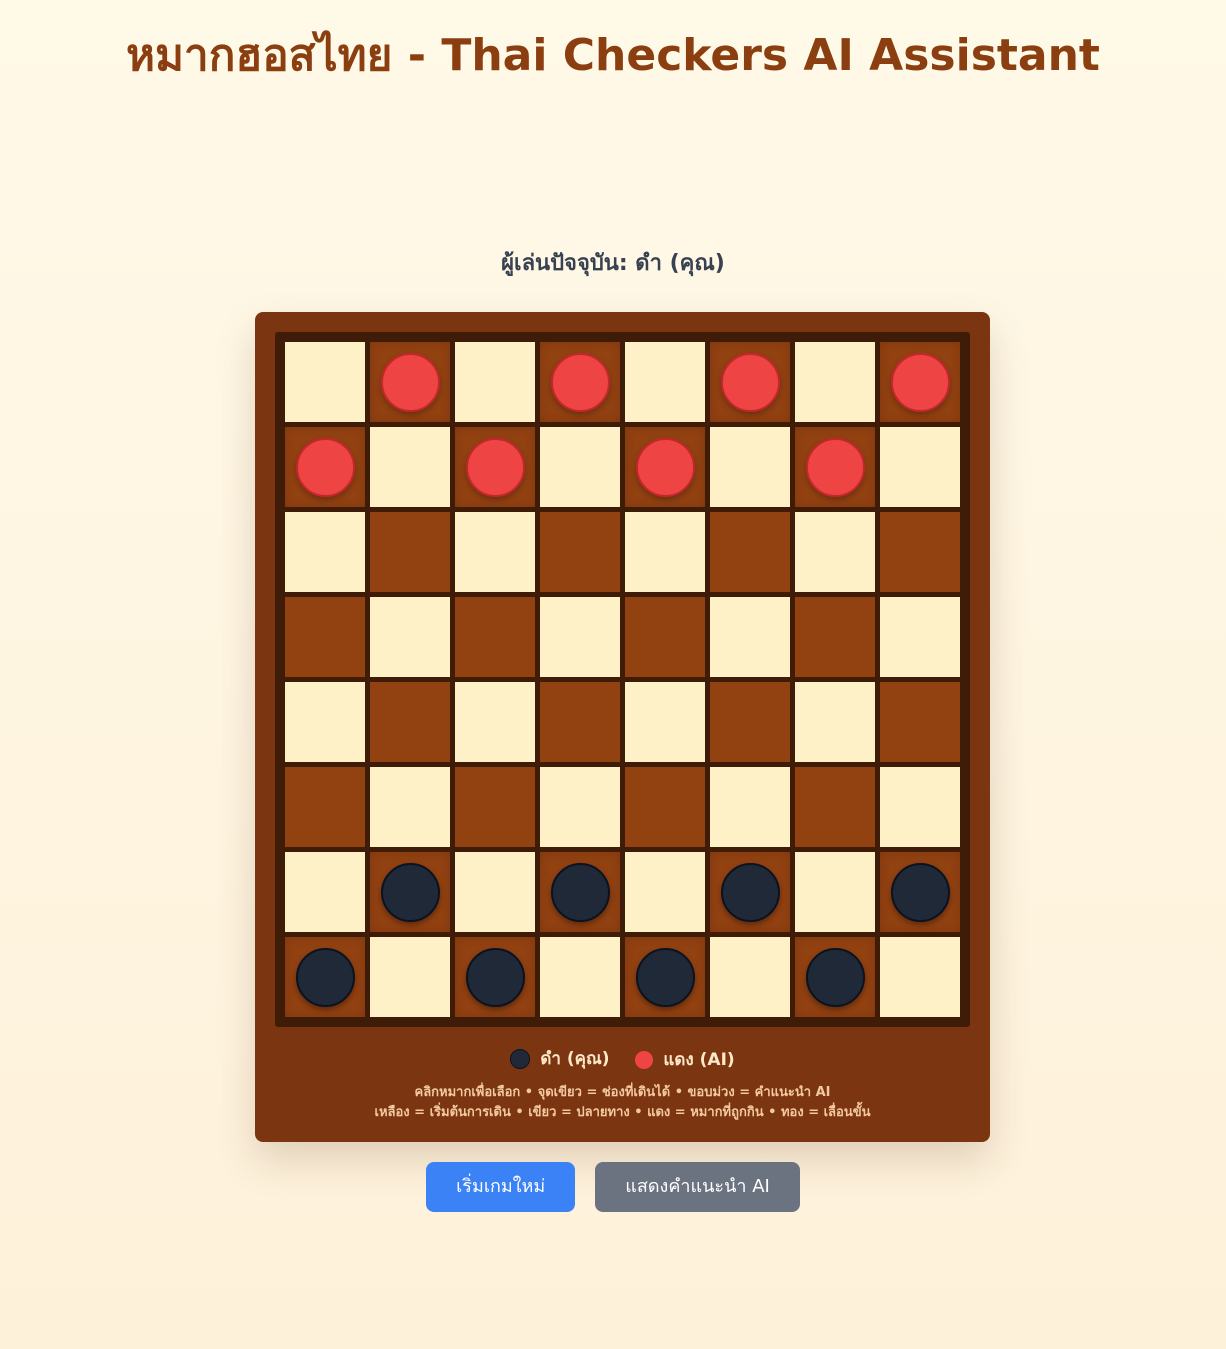 The height and width of the screenshot is (1349, 1226). I want to click on current-player-status: ผู้เล่นปัจจุบัน: ดำ (คุณ), so click(613, 263).